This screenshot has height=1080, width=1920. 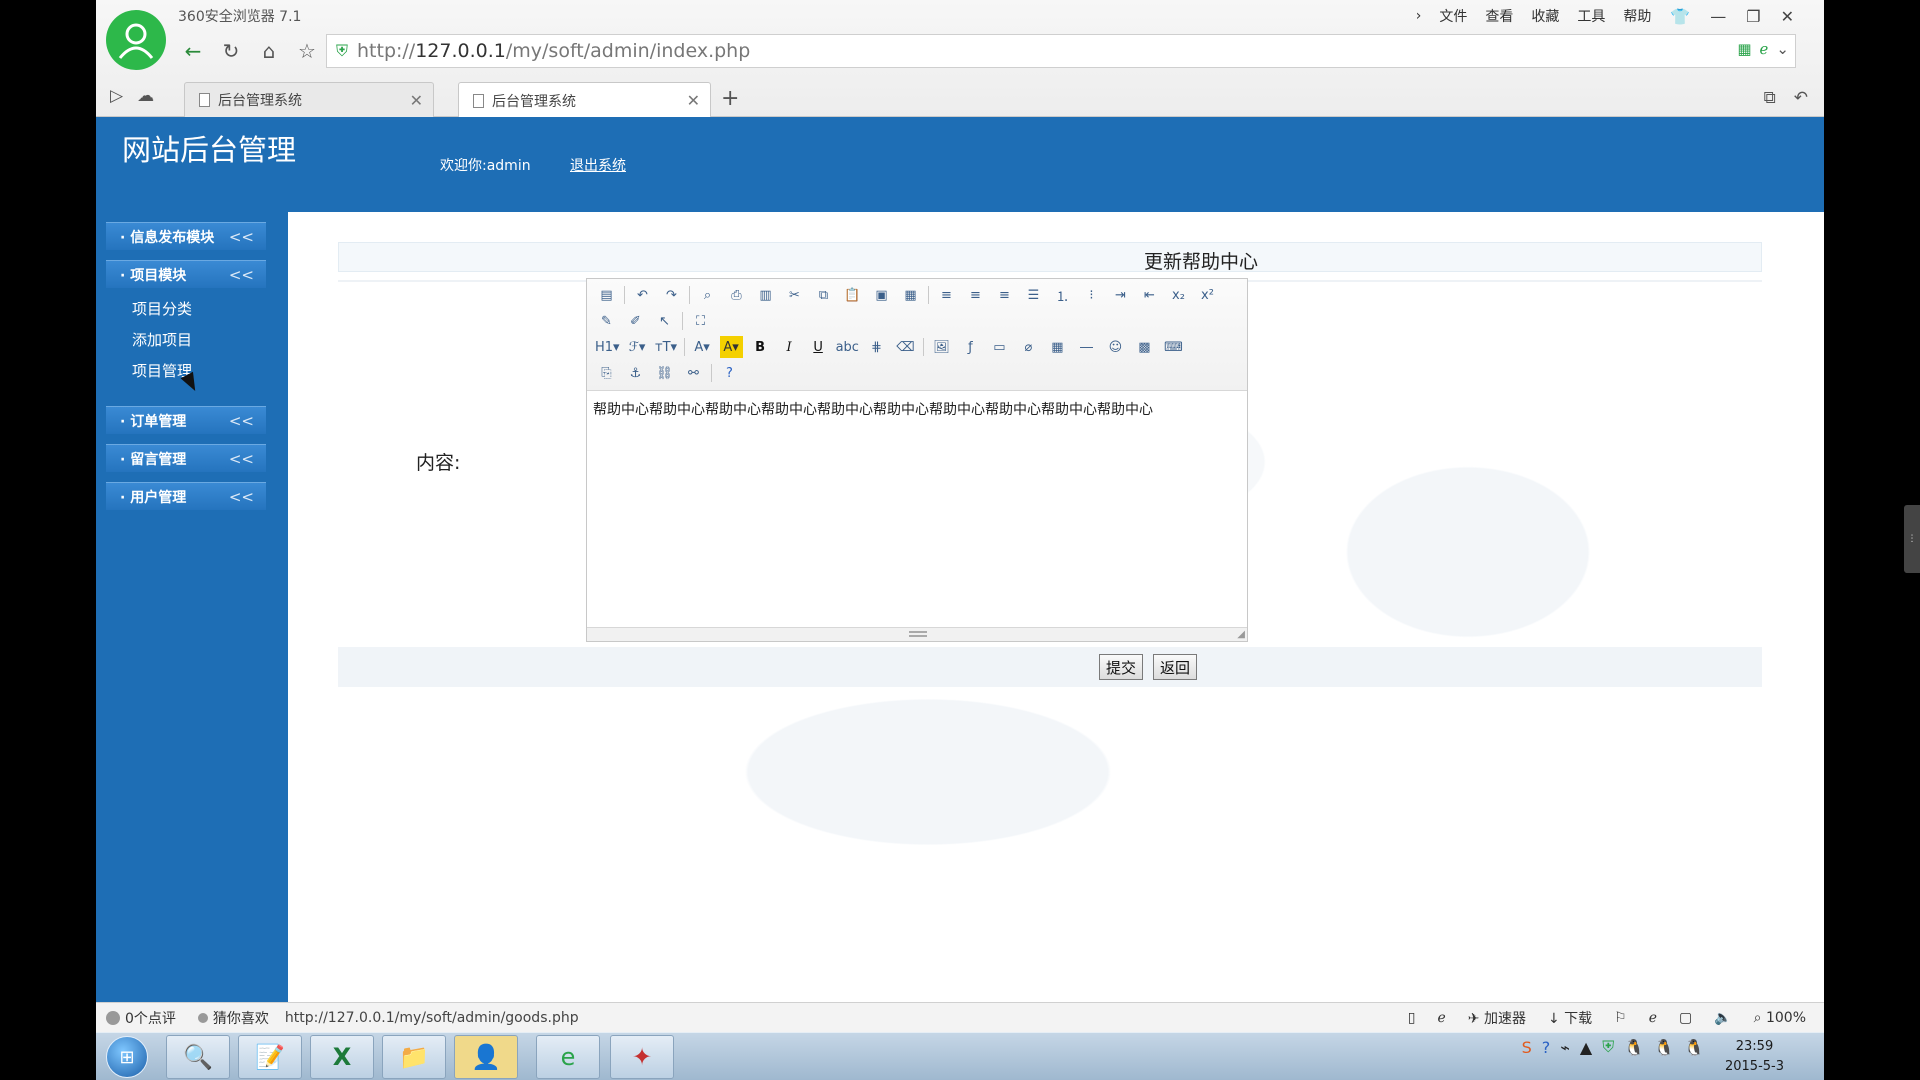 I want to click on menu-item-help: 帮助, so click(x=1637, y=16).